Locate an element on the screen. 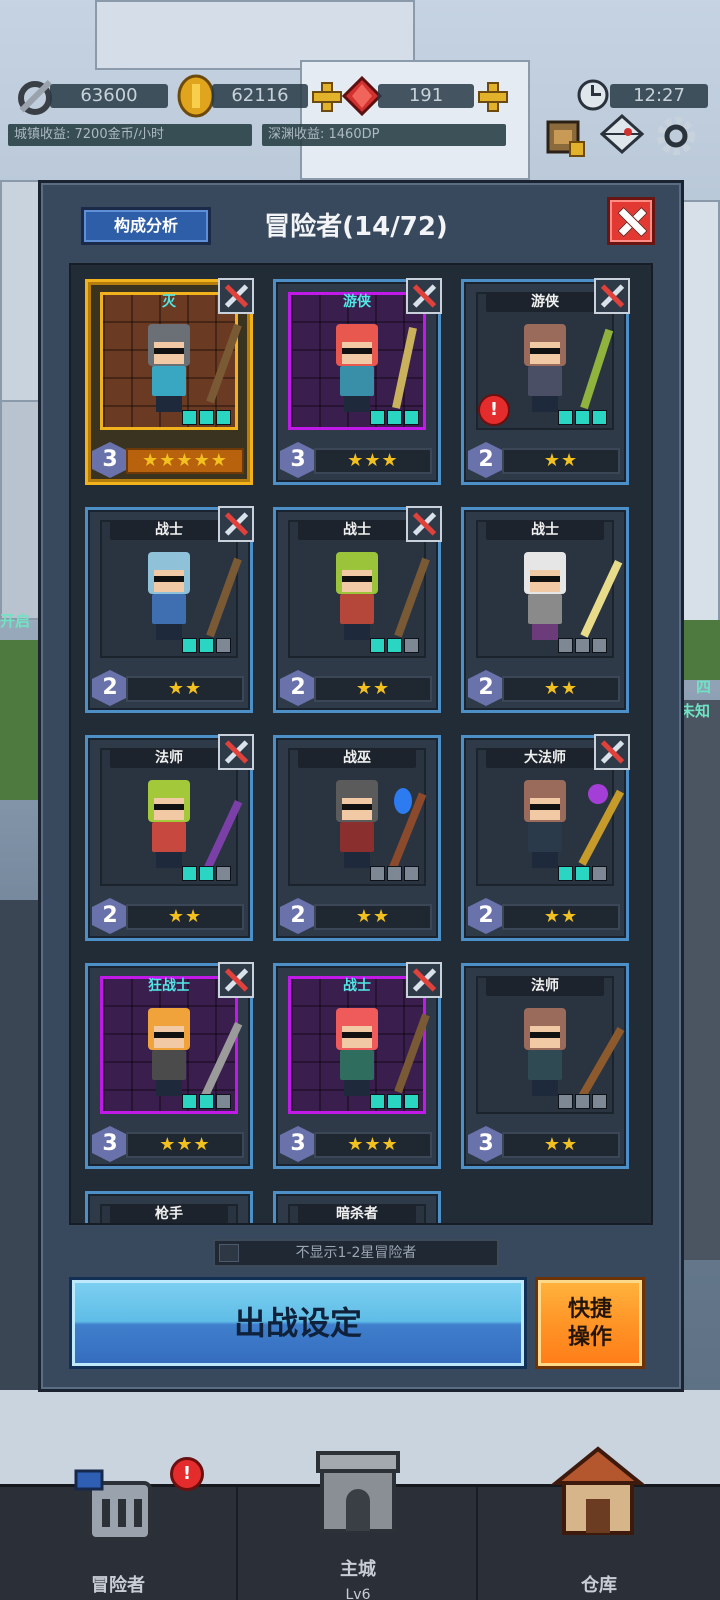 This screenshot has width=720, height=1600. bottom-nav: ! 冒险者 主城 Lv6 仓库 is located at coordinates (360, 1523).